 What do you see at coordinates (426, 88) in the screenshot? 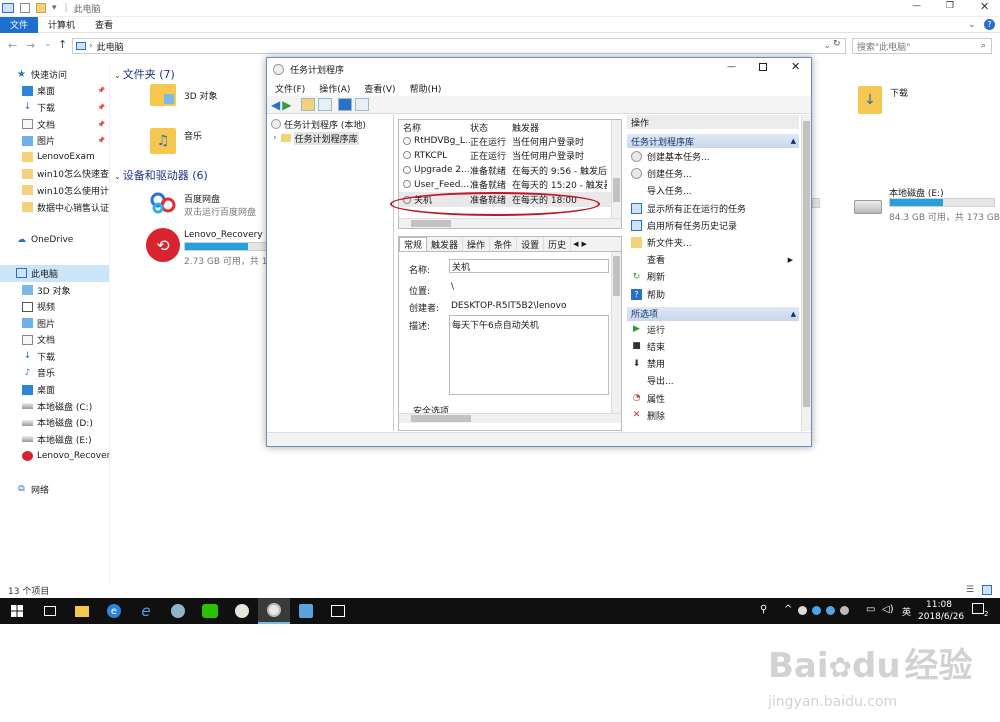
I see `menu-help: 帮助(H)` at bounding box center [426, 88].